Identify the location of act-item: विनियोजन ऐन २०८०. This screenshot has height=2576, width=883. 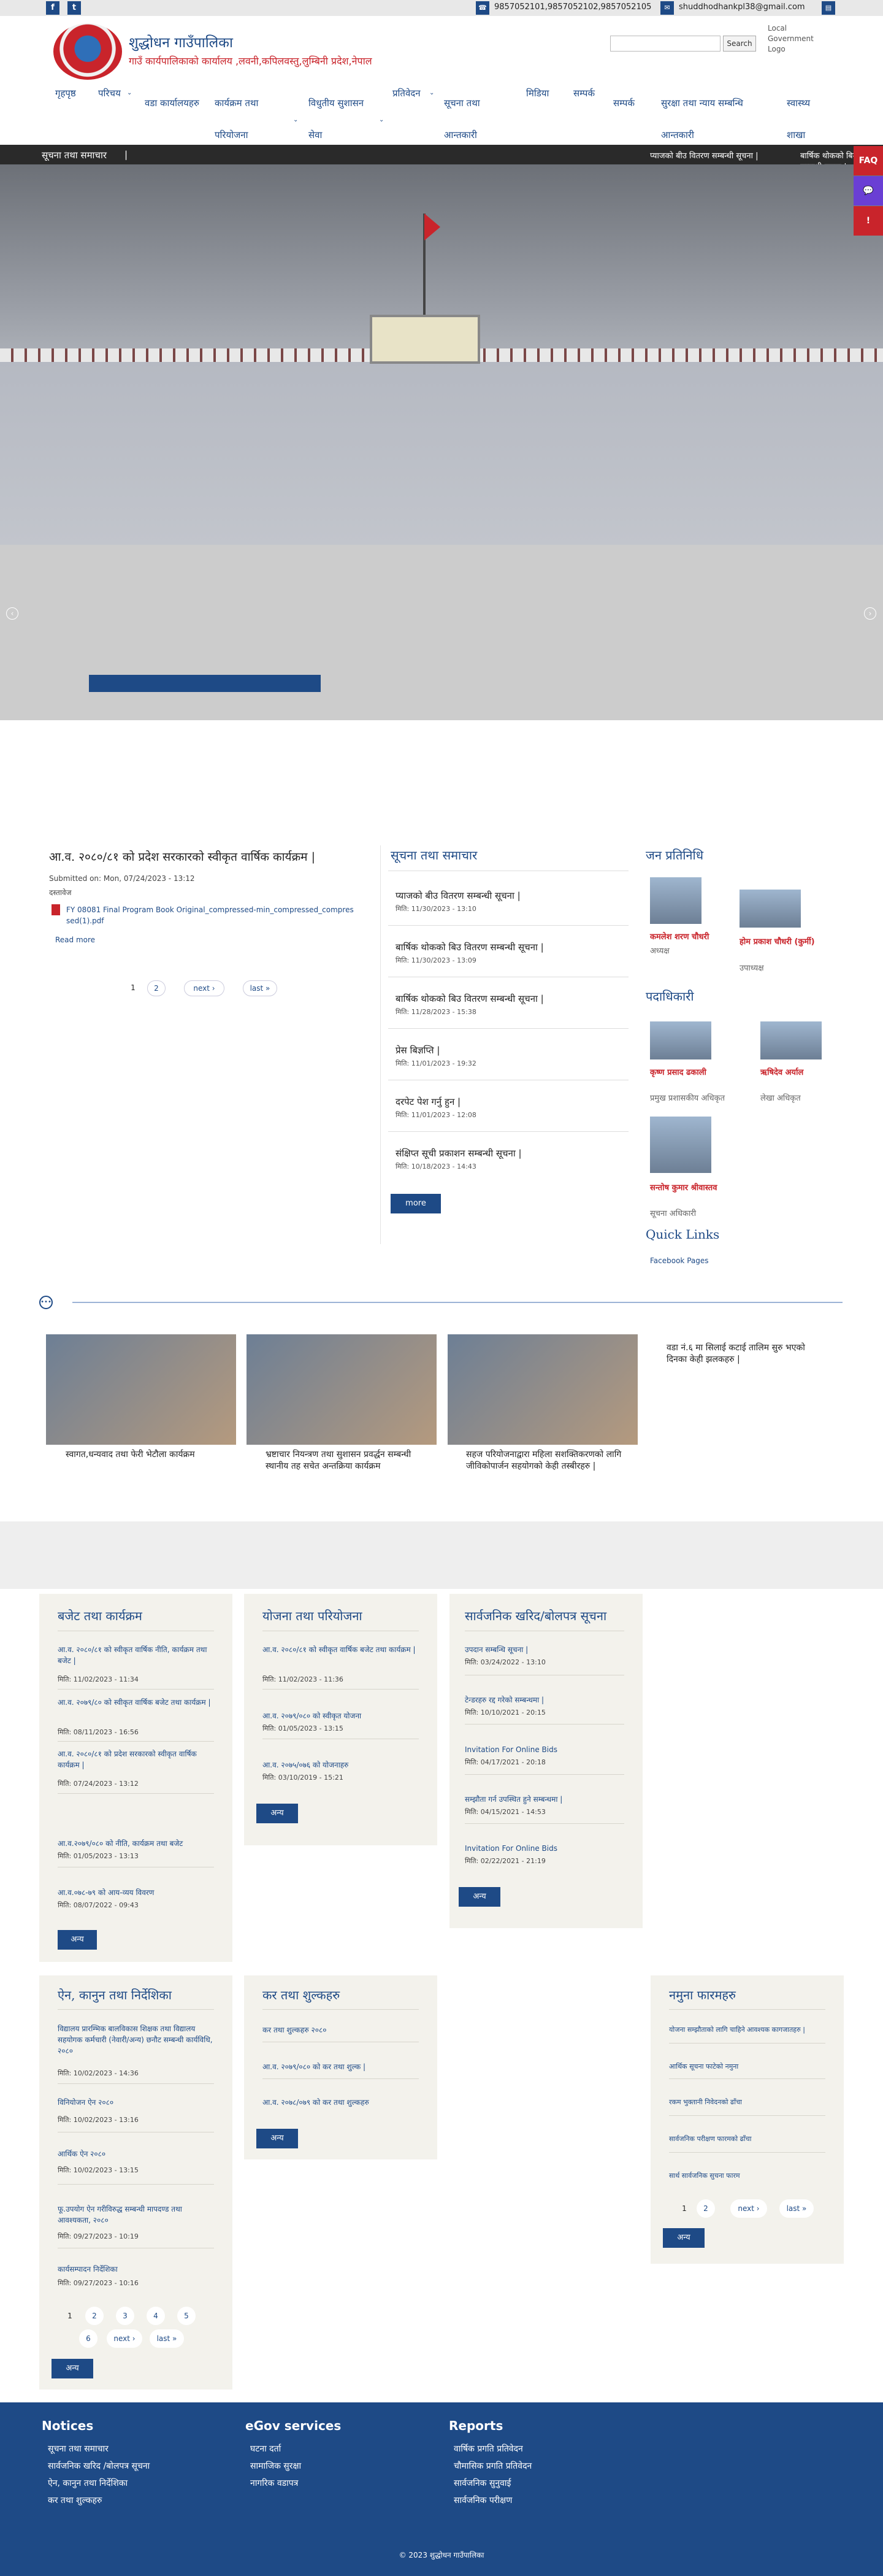
(136, 2102).